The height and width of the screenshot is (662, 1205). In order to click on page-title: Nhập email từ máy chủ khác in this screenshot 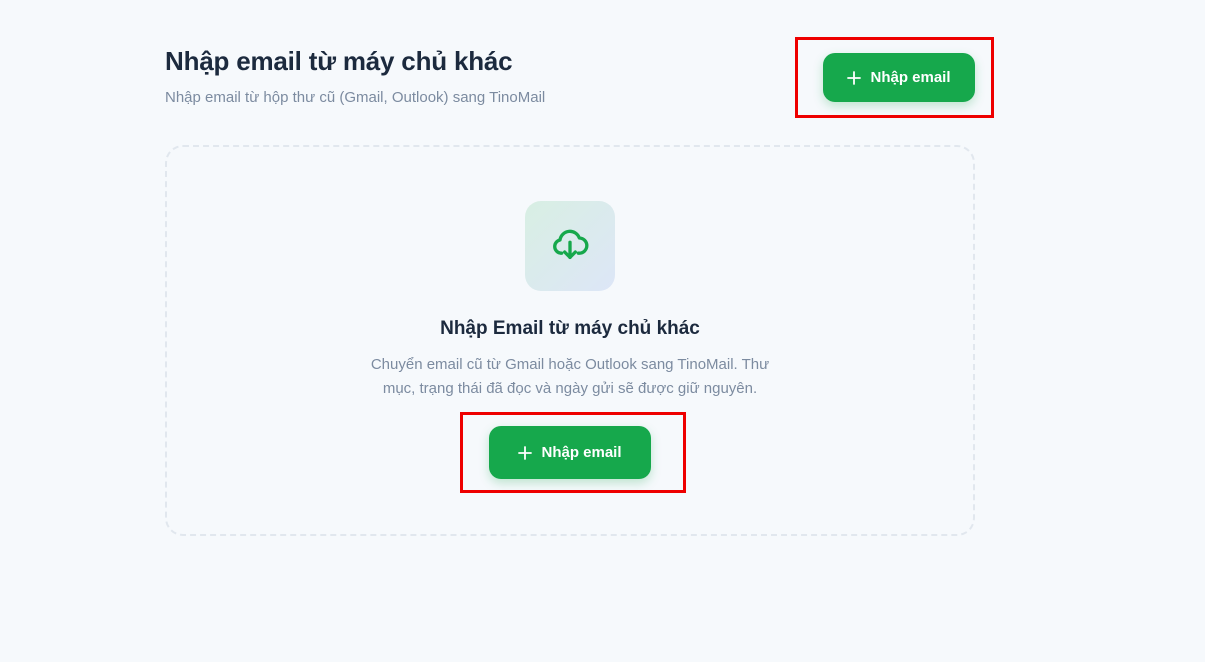, I will do `click(339, 61)`.